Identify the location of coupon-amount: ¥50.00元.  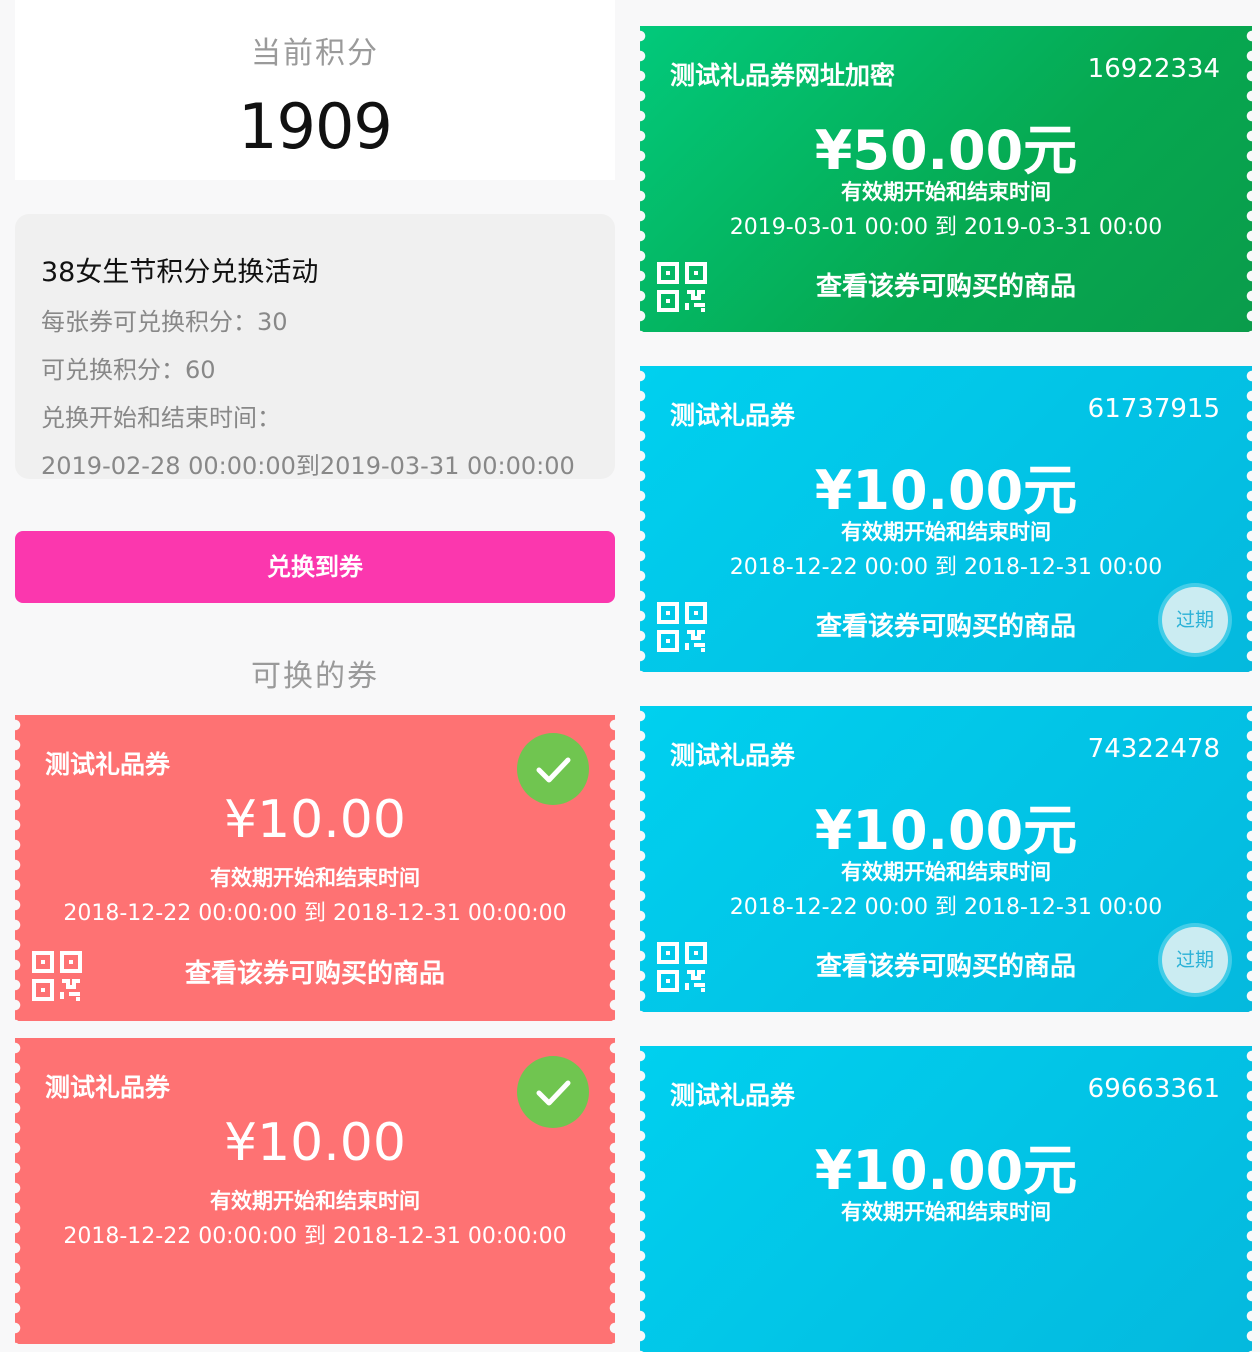
(946, 150).